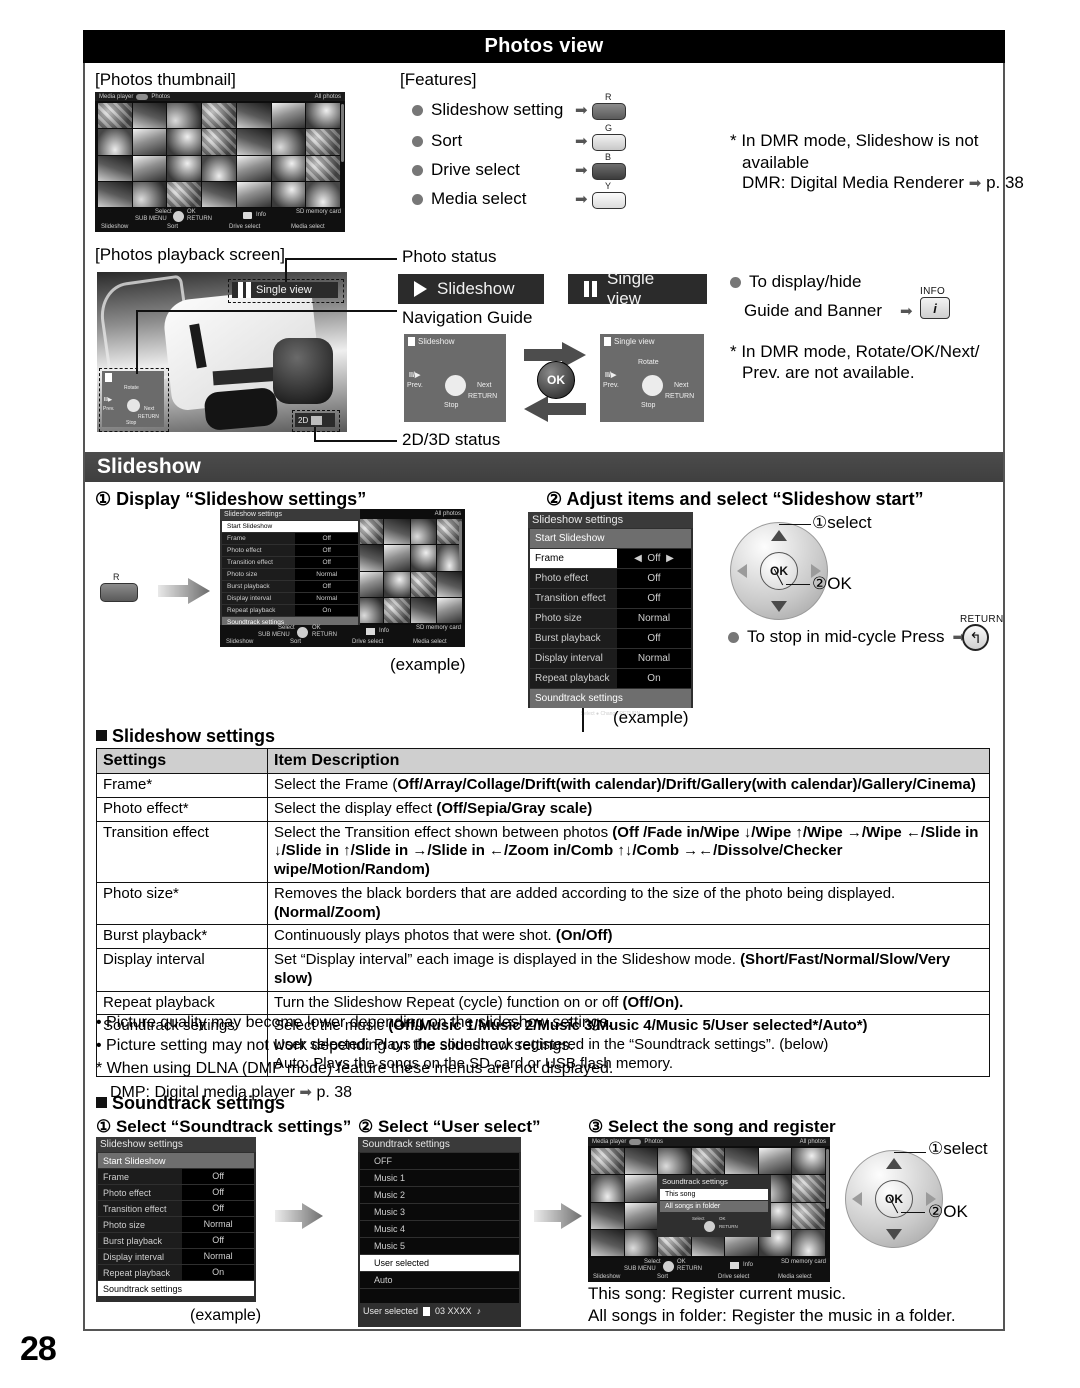 The image size is (1080, 1388). Describe the element at coordinates (609, 200) in the screenshot. I see `color-key-yellow` at that location.